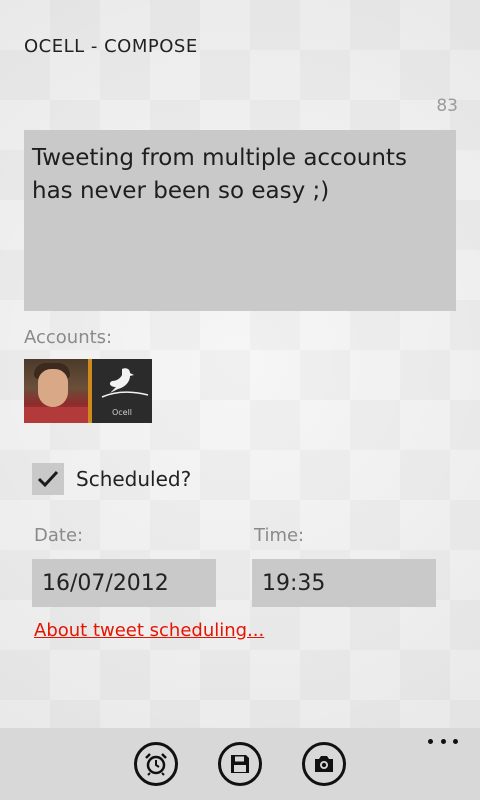  What do you see at coordinates (56, 415) in the screenshot?
I see `avatar-shirt` at bounding box center [56, 415].